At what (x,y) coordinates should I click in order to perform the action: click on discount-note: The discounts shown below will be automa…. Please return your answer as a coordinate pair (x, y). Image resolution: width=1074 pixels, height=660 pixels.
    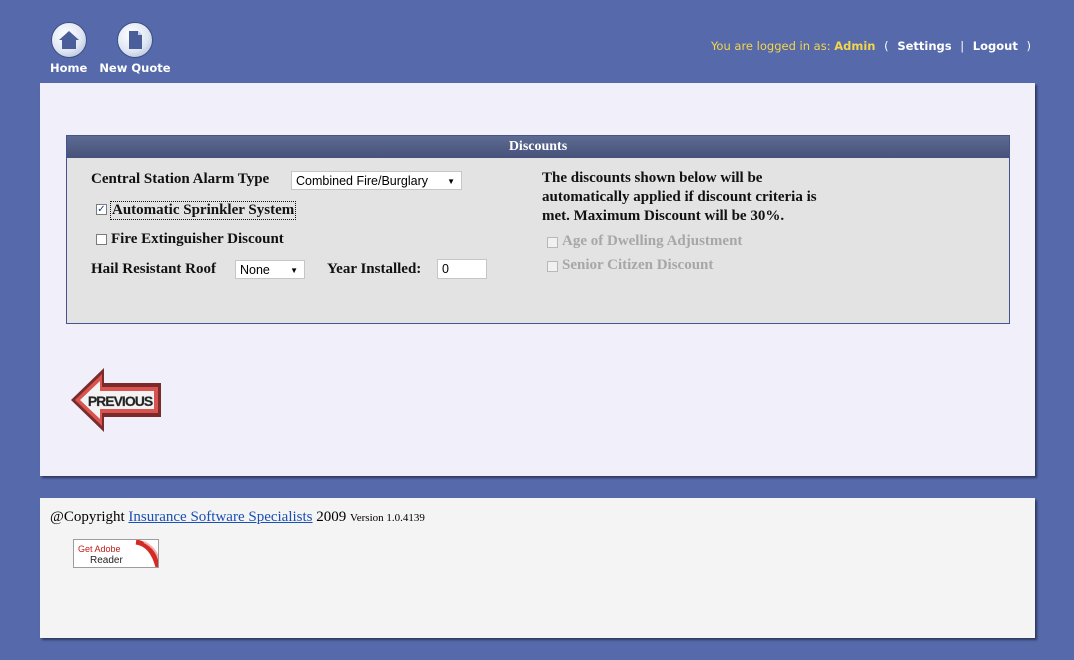
    Looking at the image, I should click on (679, 197).